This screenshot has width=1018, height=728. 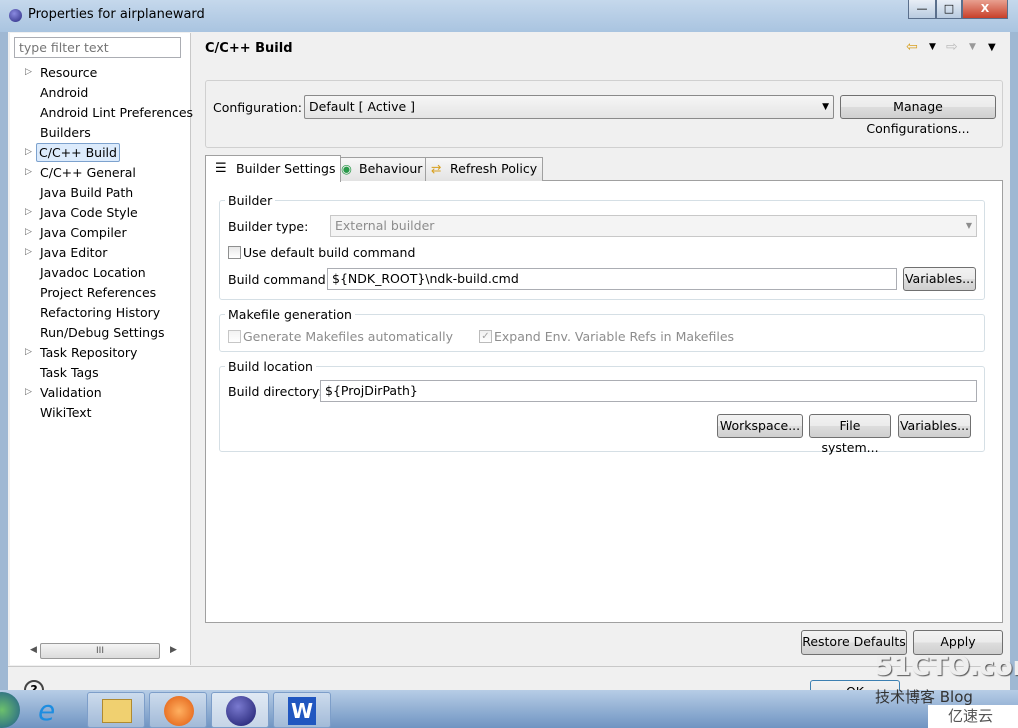 What do you see at coordinates (100, 651) in the screenshot?
I see `scroll-thumb: III` at bounding box center [100, 651].